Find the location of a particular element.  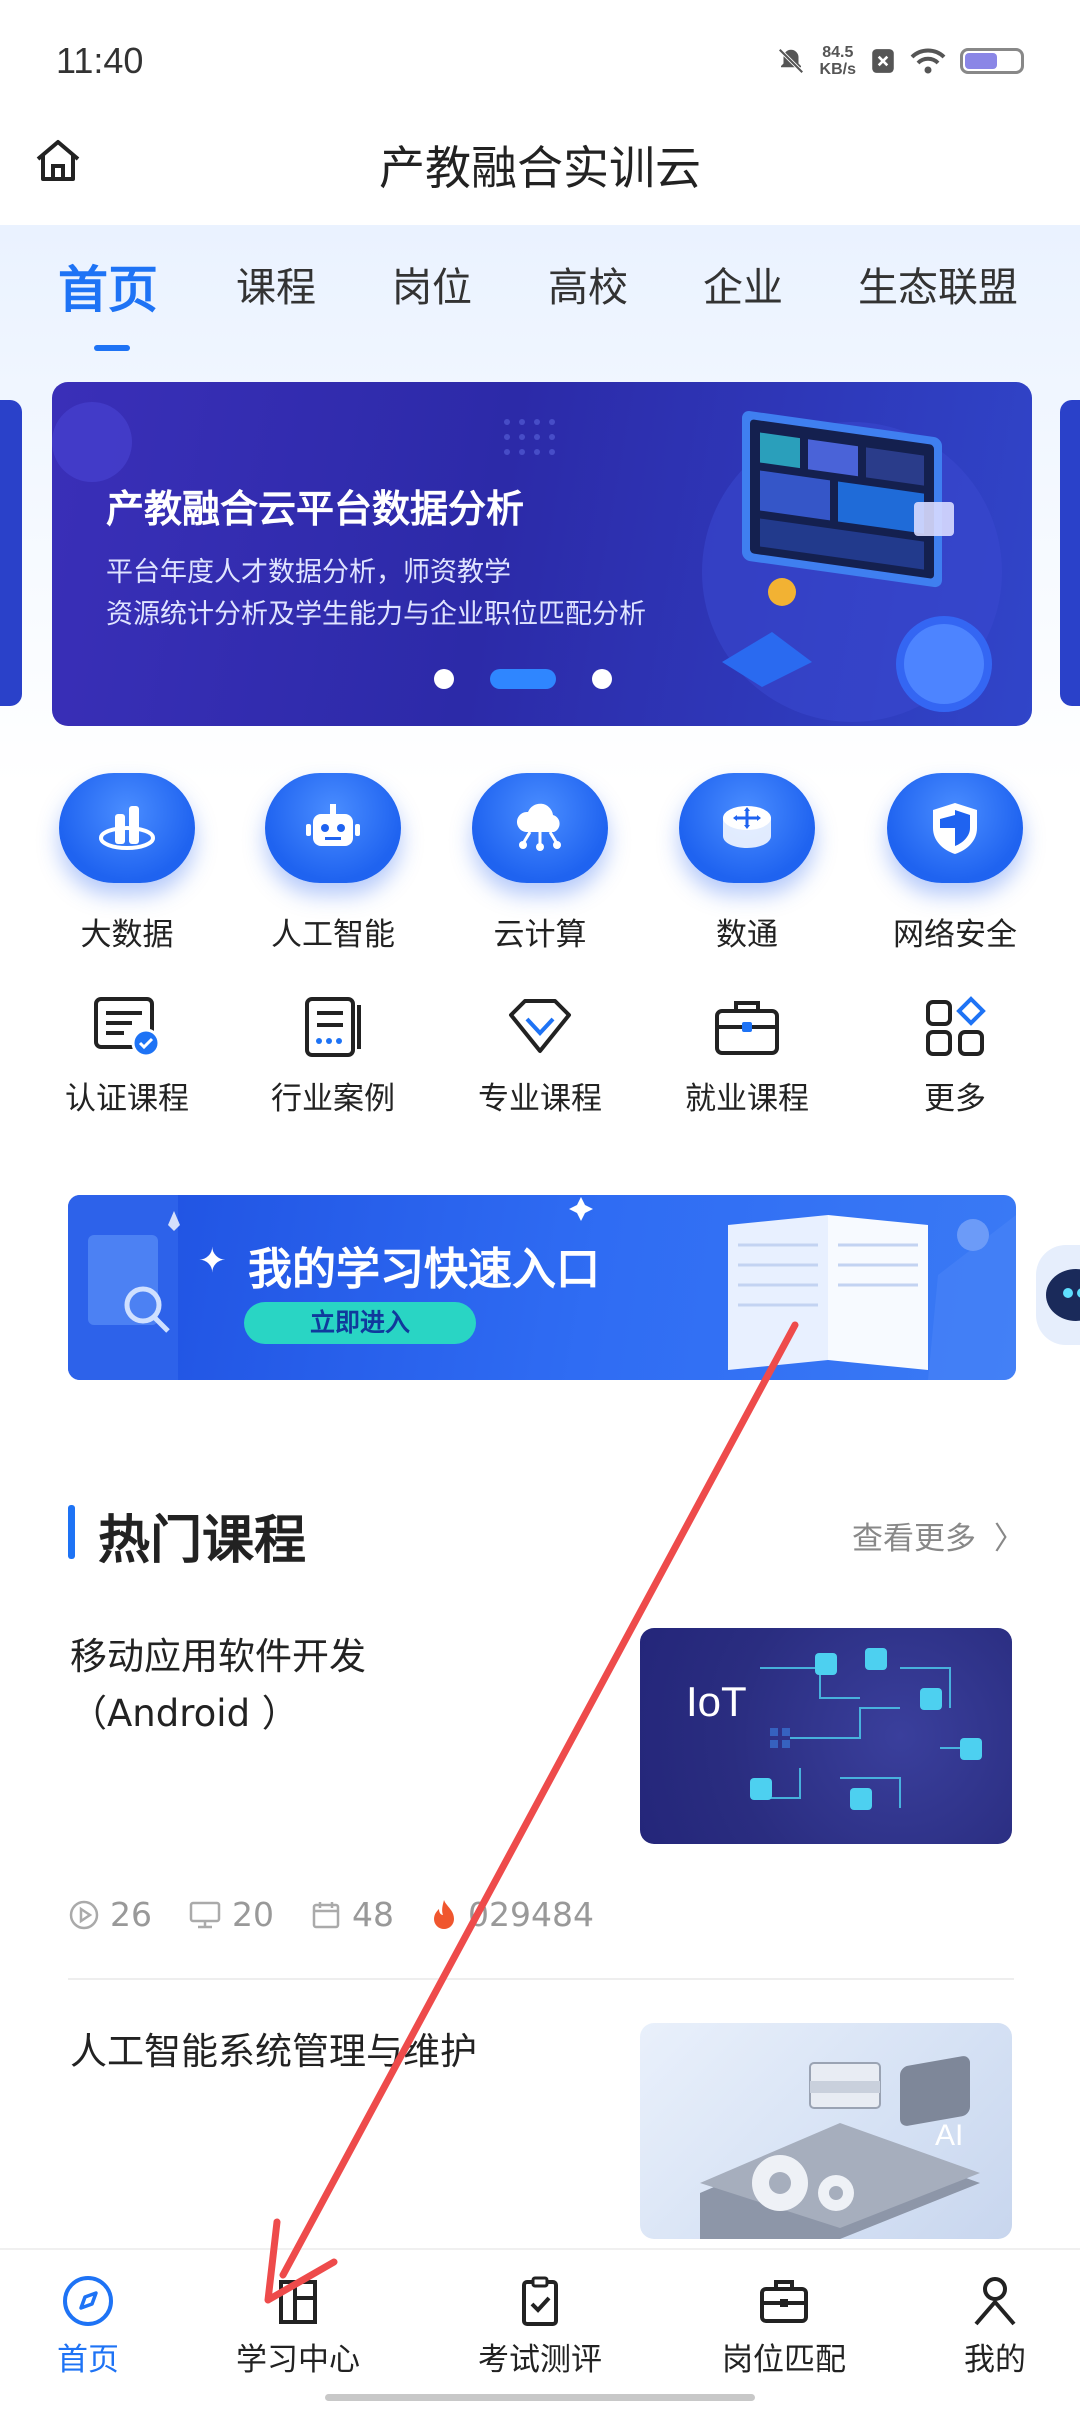

nav-label: 考试测评 is located at coordinates (540, 2360).